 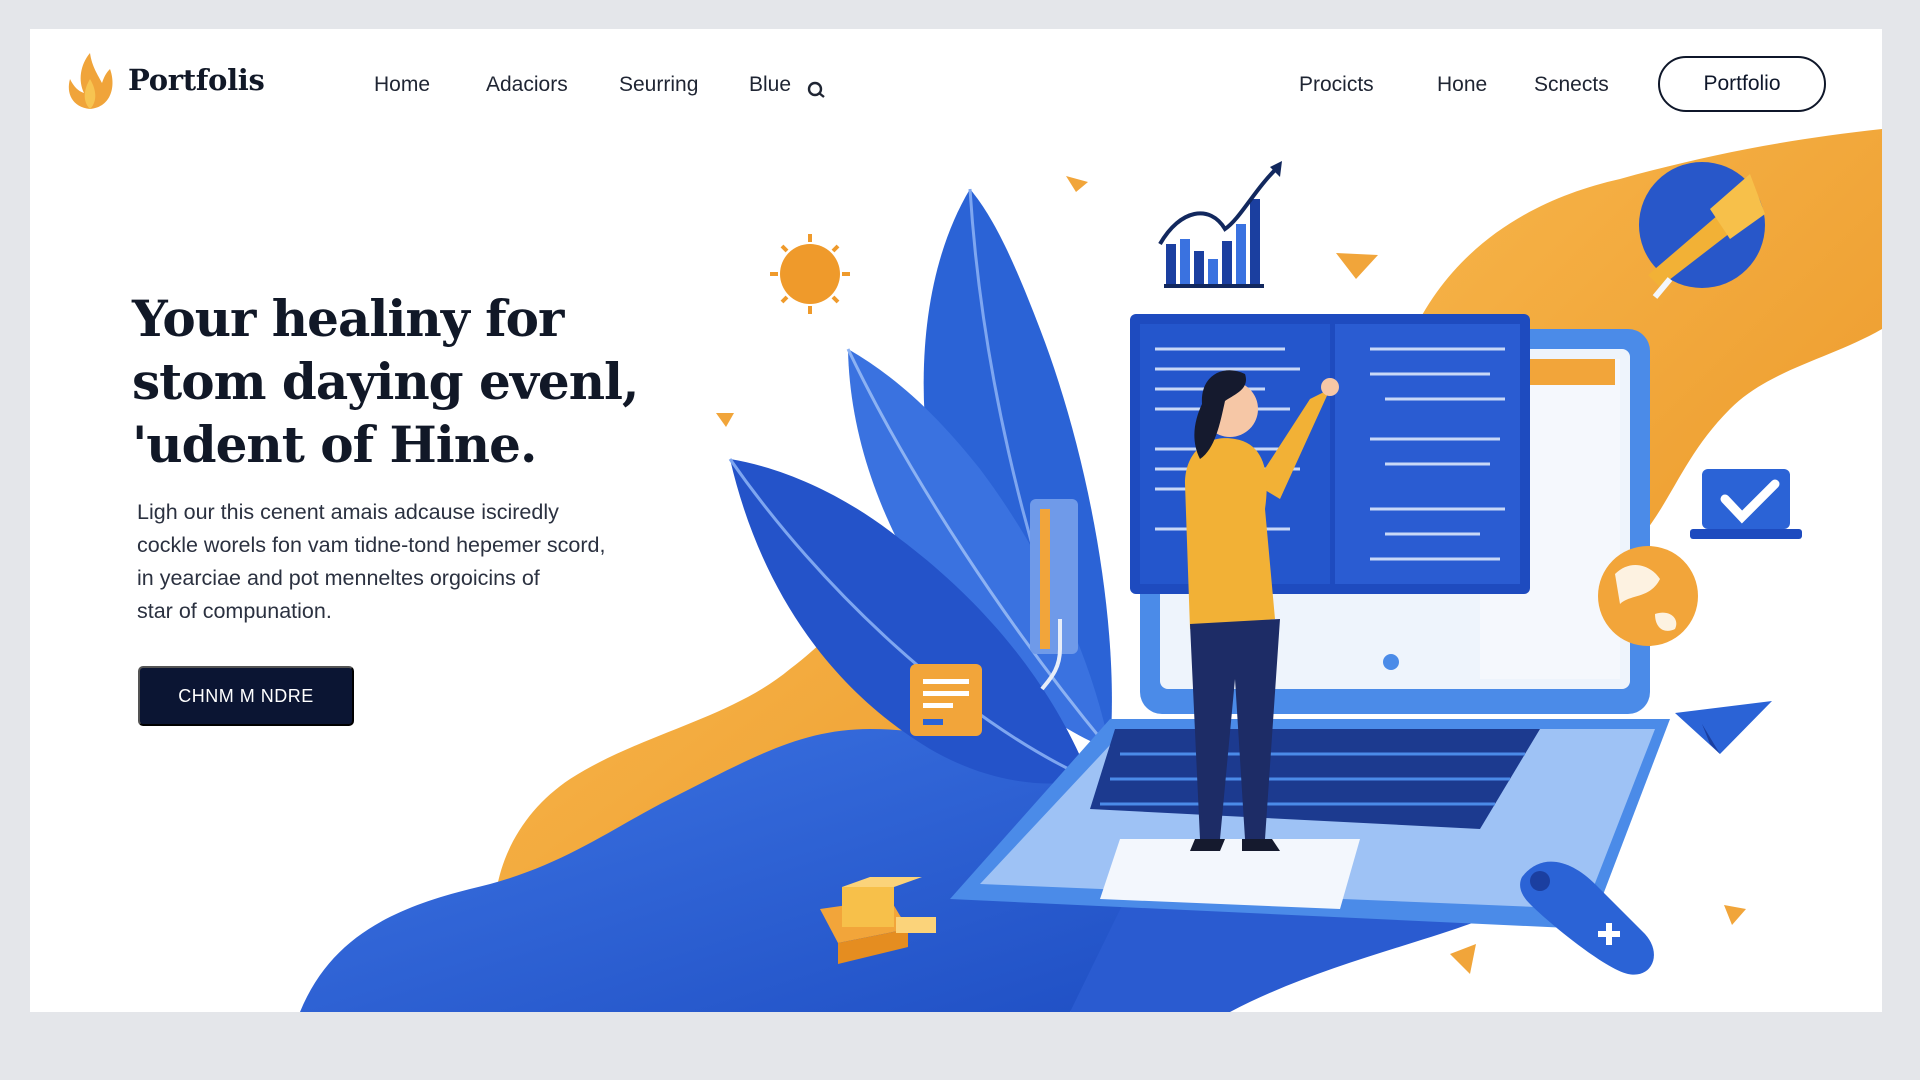 What do you see at coordinates (817, 89) in the screenshot?
I see `search-icon` at bounding box center [817, 89].